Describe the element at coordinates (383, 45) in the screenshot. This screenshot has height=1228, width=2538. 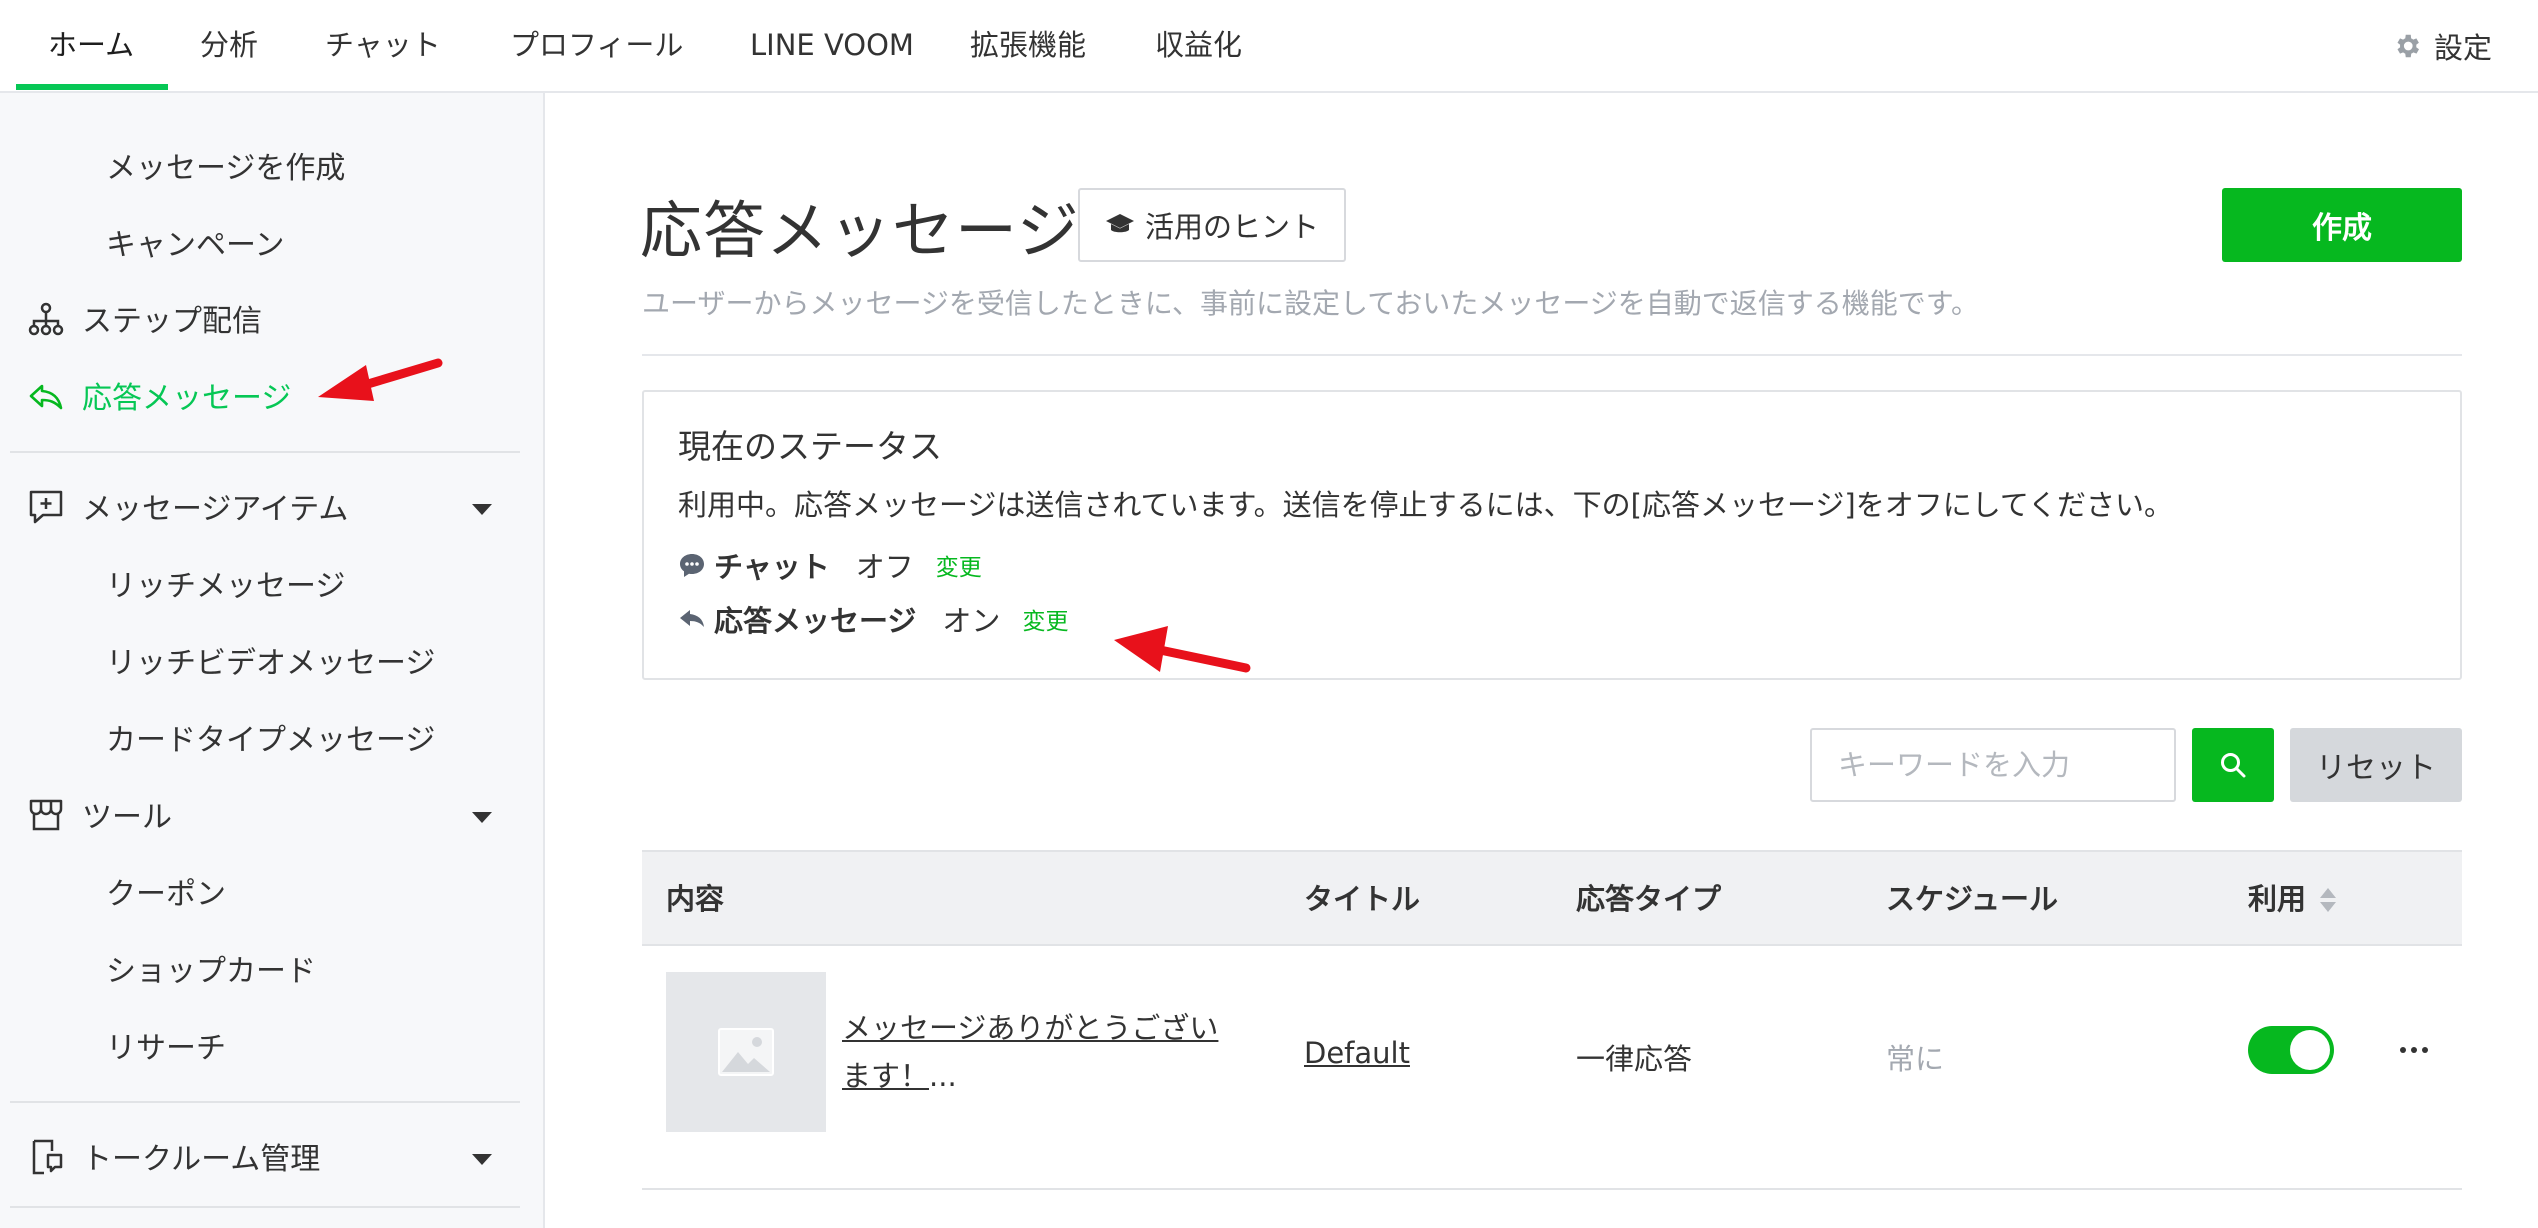
I see `tab-chat: チャット` at that location.